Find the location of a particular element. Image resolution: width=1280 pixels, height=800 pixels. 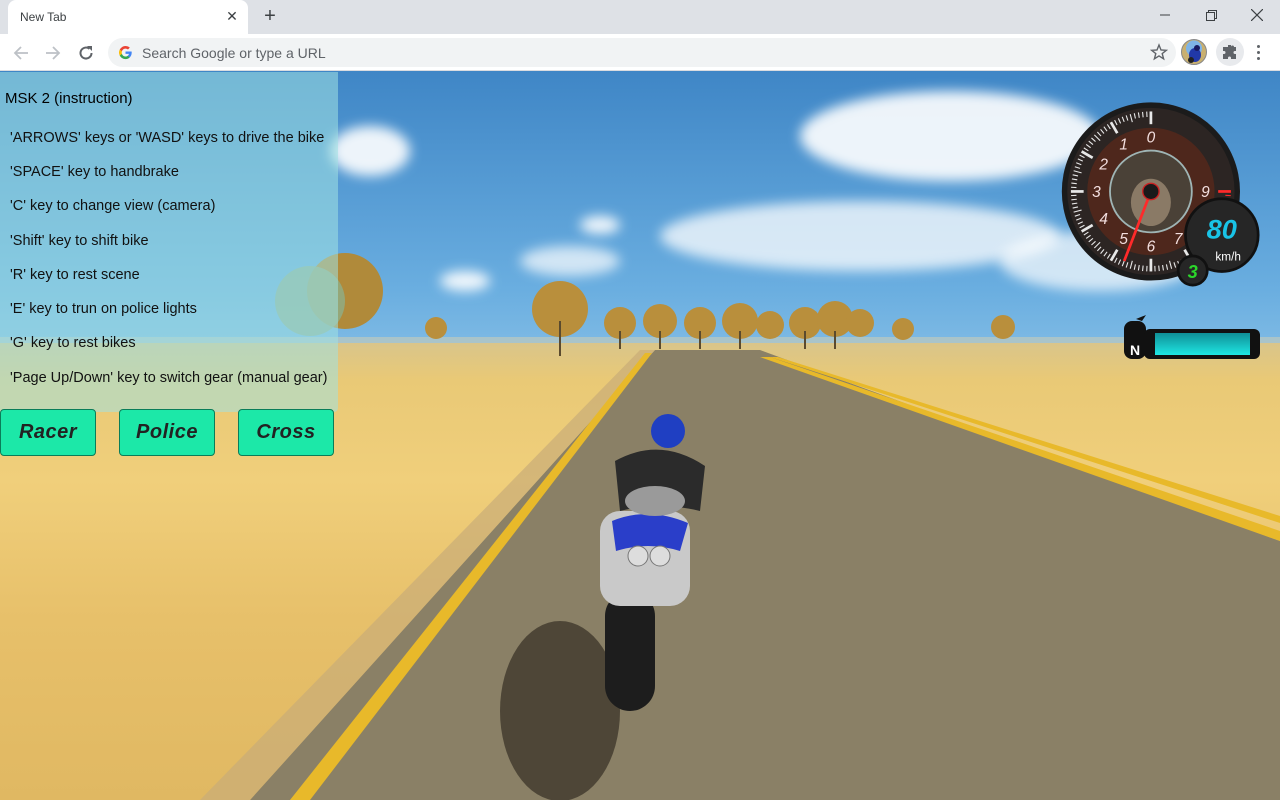

cross-bike-button: Cross is located at coordinates (286, 432).